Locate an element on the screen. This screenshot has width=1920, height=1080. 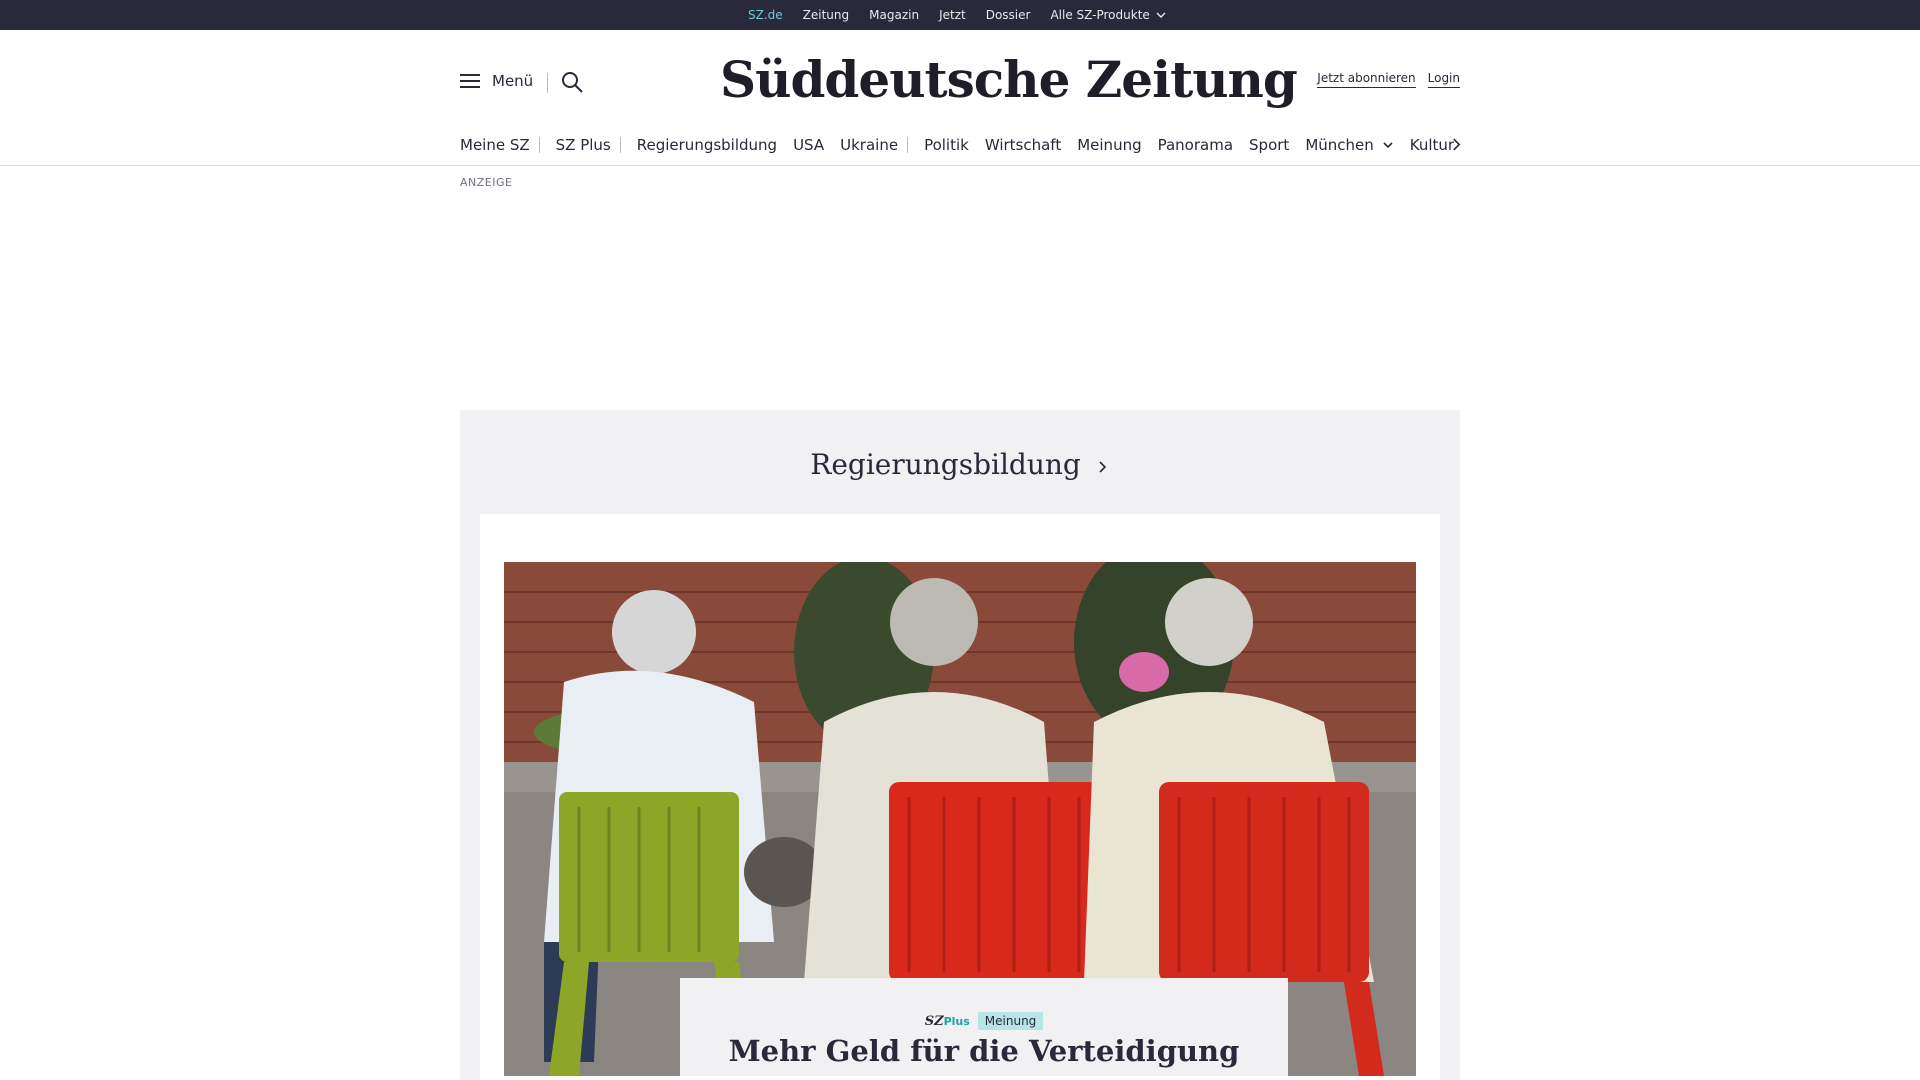
ad-label: ANZEIGE is located at coordinates (486, 182).